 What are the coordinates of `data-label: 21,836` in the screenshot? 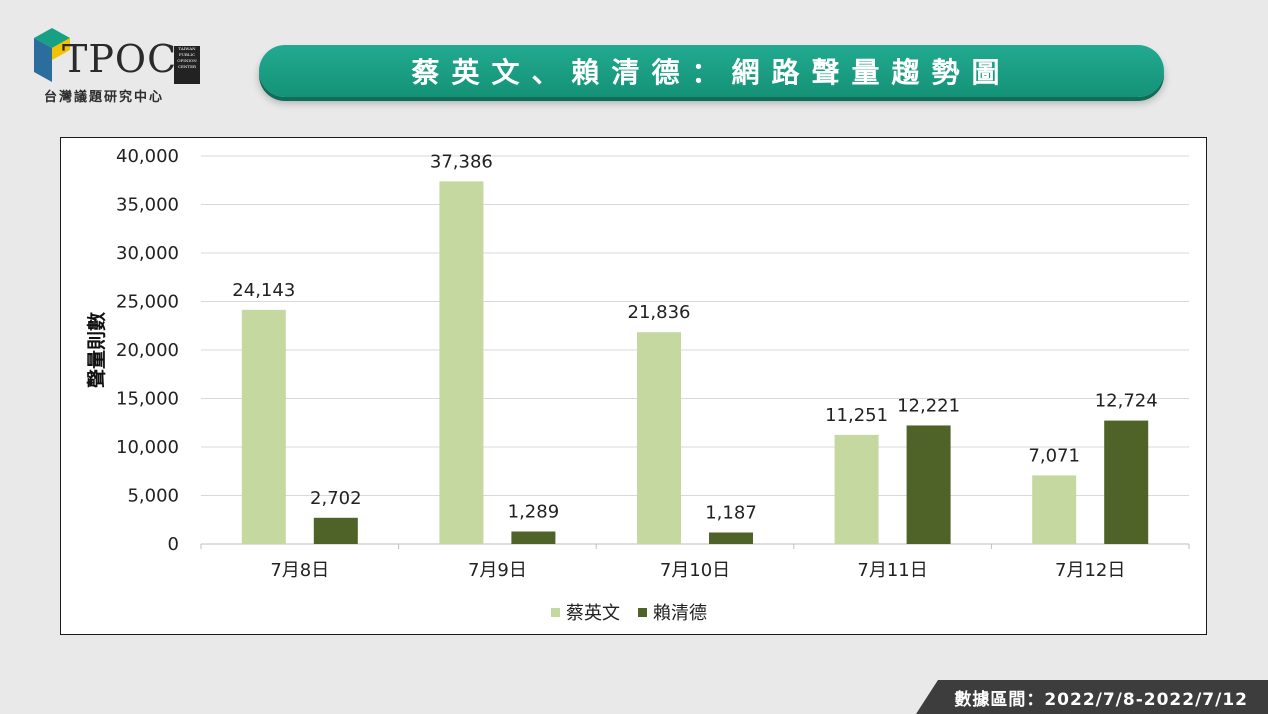 It's located at (659, 312).